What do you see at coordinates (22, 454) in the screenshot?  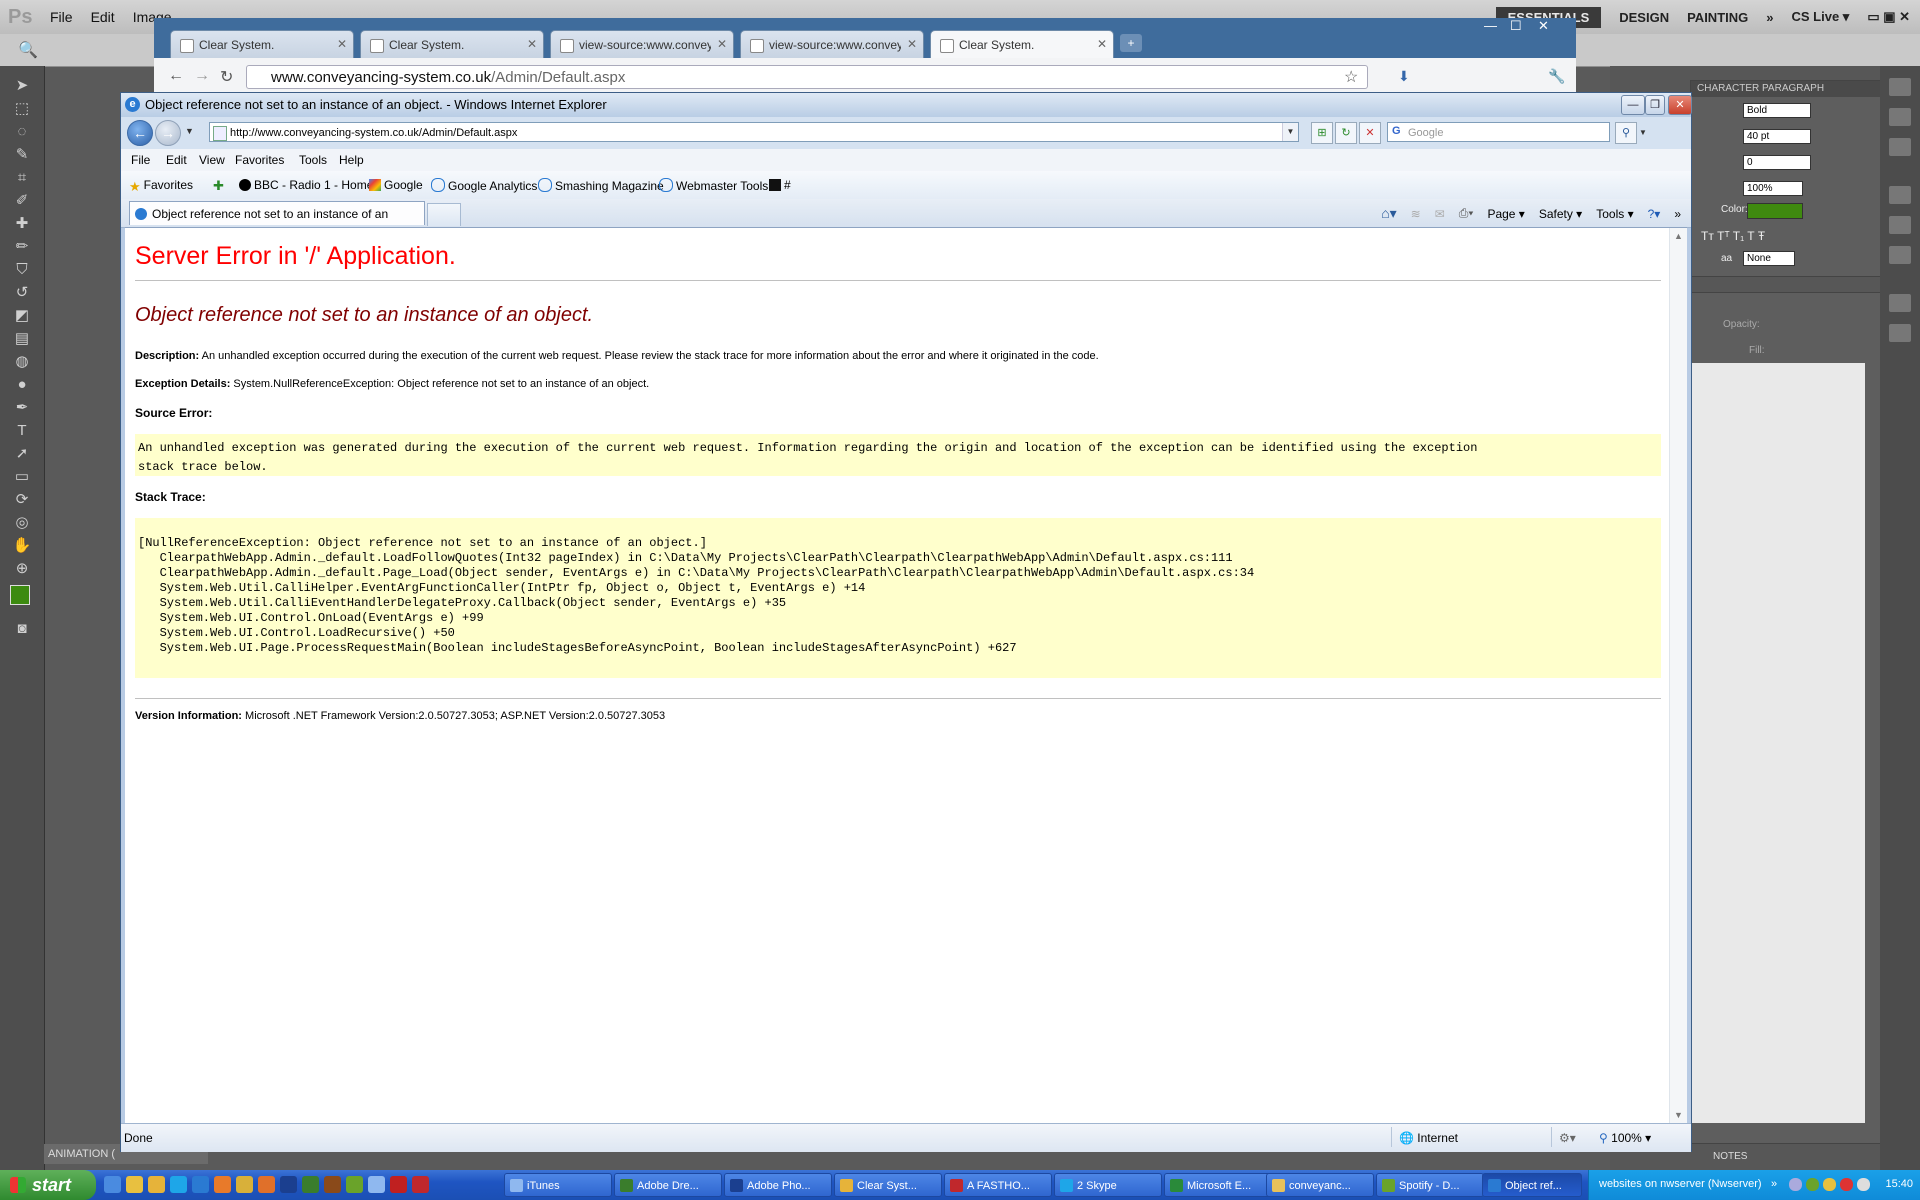 I see `path-select-tool-icon: ➚` at bounding box center [22, 454].